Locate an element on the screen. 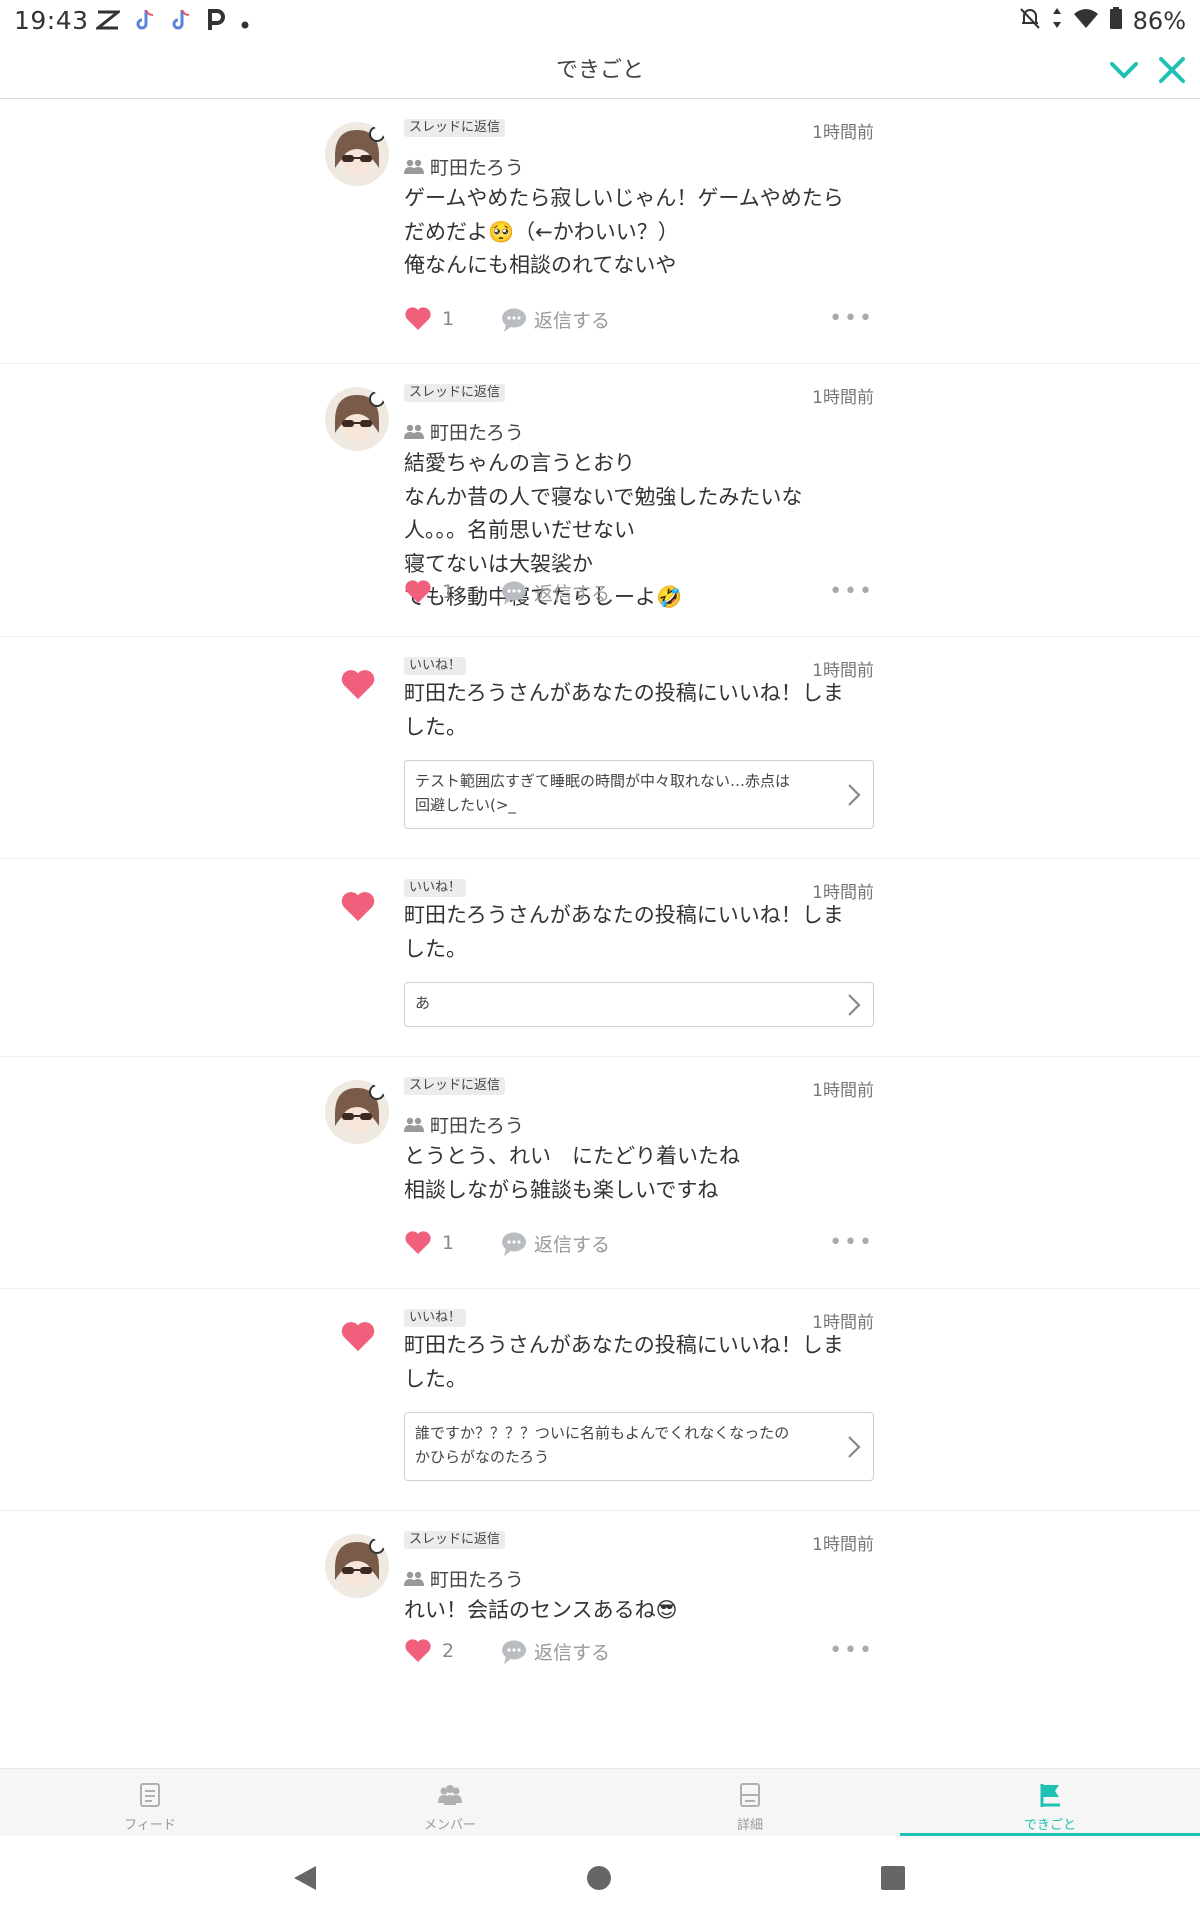 The height and width of the screenshot is (1920, 1200). tab-members: メンバー is located at coordinates (450, 1803).